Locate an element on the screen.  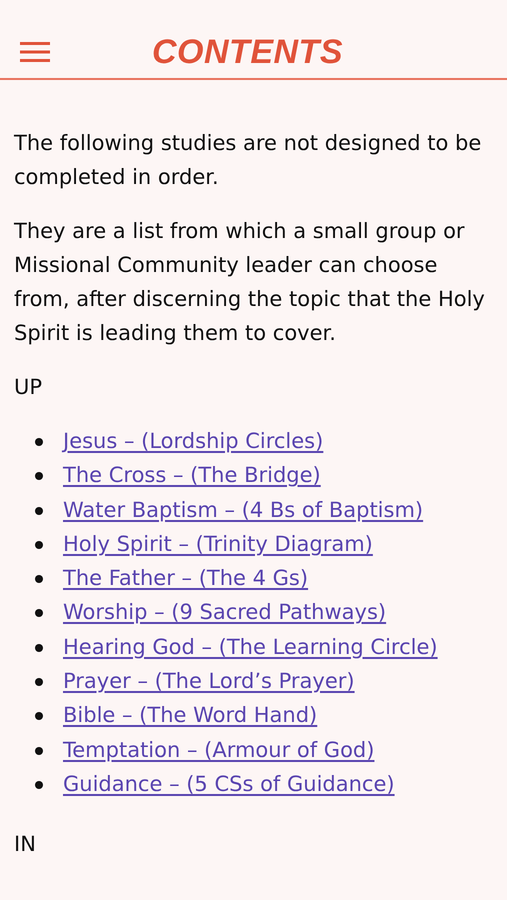
study-link: Hearing God – (The Learning Circle) is located at coordinates (250, 647).